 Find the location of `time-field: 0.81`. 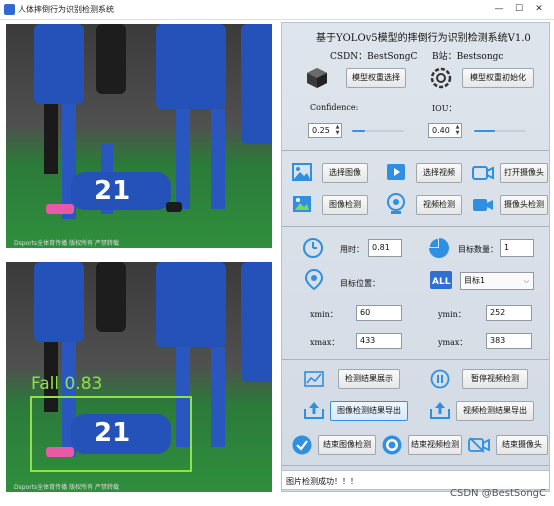

time-field: 0.81 is located at coordinates (385, 248).